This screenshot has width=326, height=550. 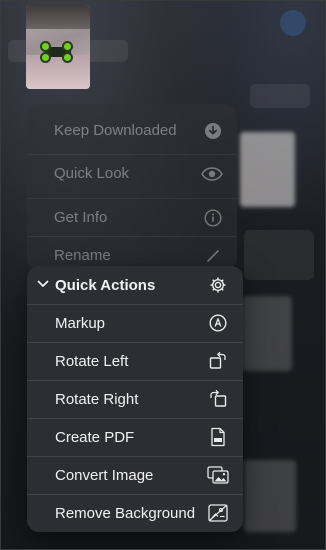 I want to click on quick-action-label: Create PDF, so click(x=95, y=437).